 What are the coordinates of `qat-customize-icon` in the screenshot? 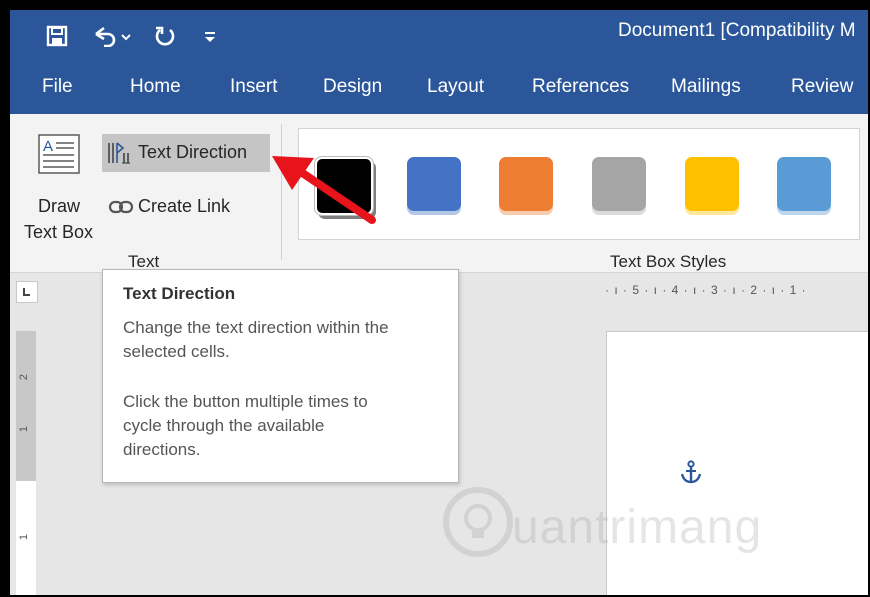 It's located at (210, 37).